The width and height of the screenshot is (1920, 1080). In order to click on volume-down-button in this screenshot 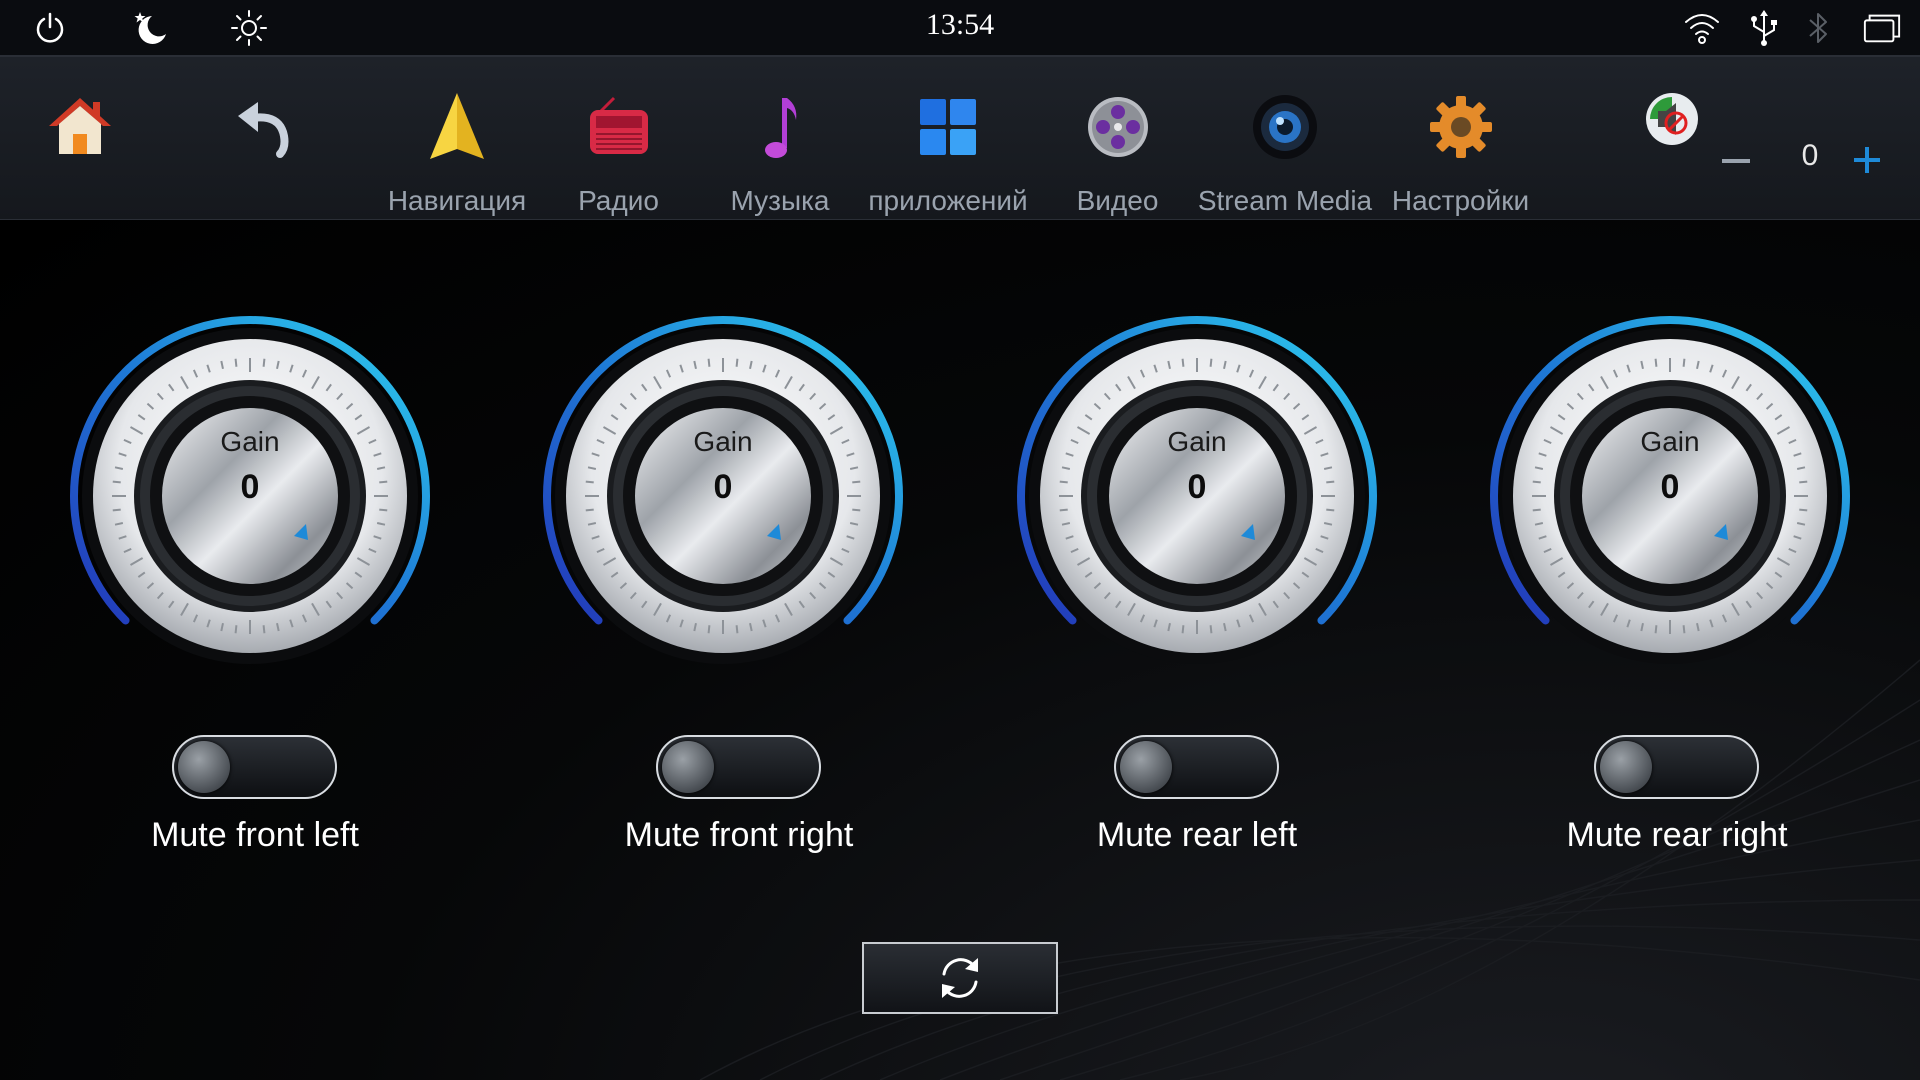, I will do `click(1736, 161)`.